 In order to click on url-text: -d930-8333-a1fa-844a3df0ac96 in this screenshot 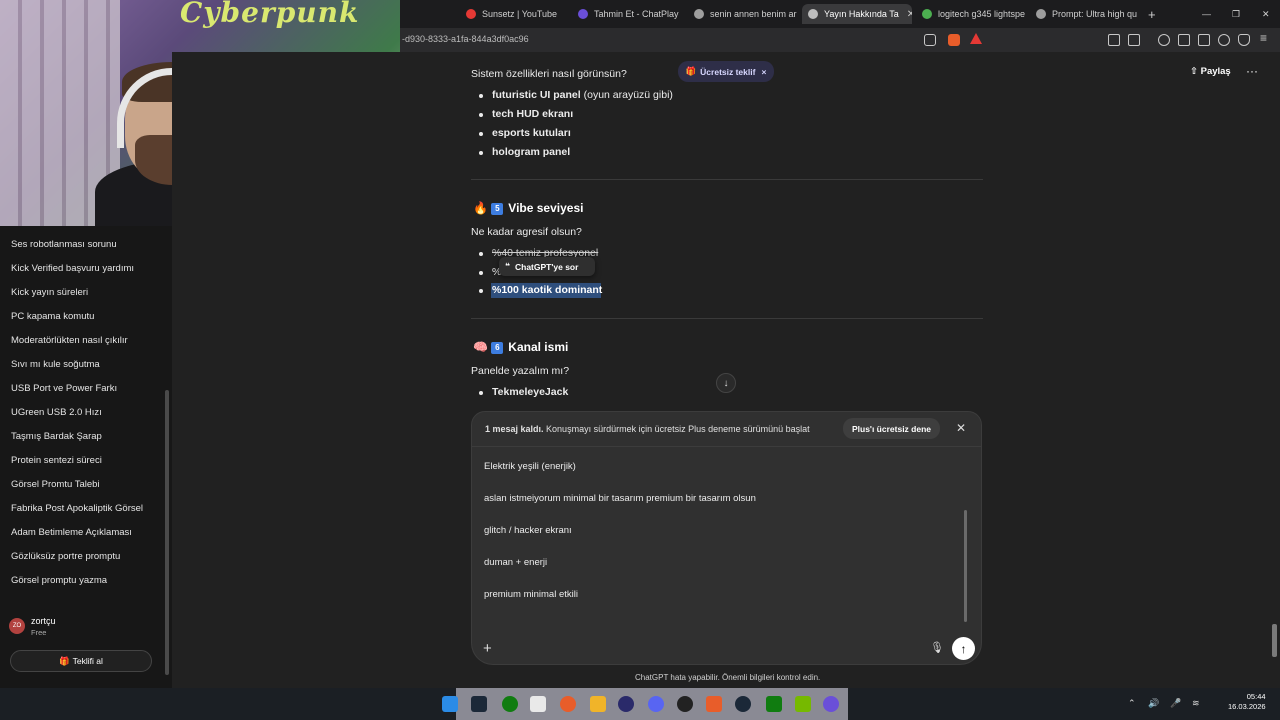, I will do `click(465, 39)`.